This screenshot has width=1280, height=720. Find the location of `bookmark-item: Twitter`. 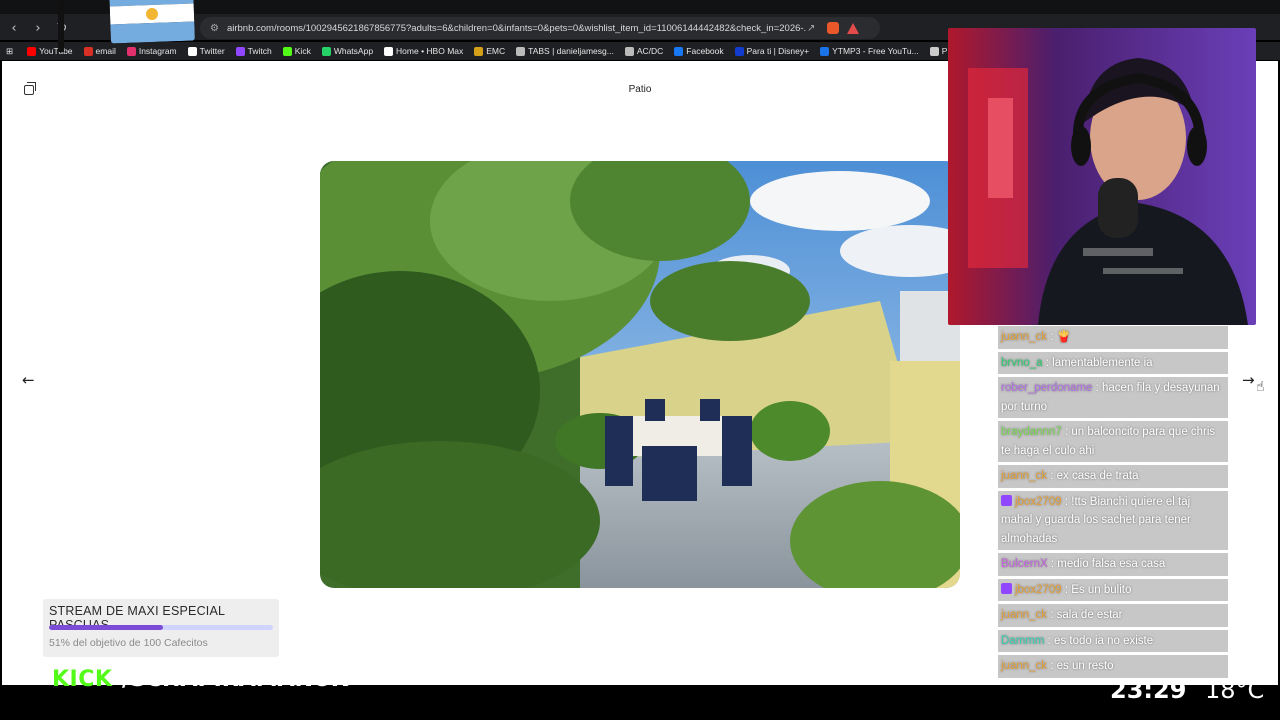

bookmark-item: Twitter is located at coordinates (206, 51).